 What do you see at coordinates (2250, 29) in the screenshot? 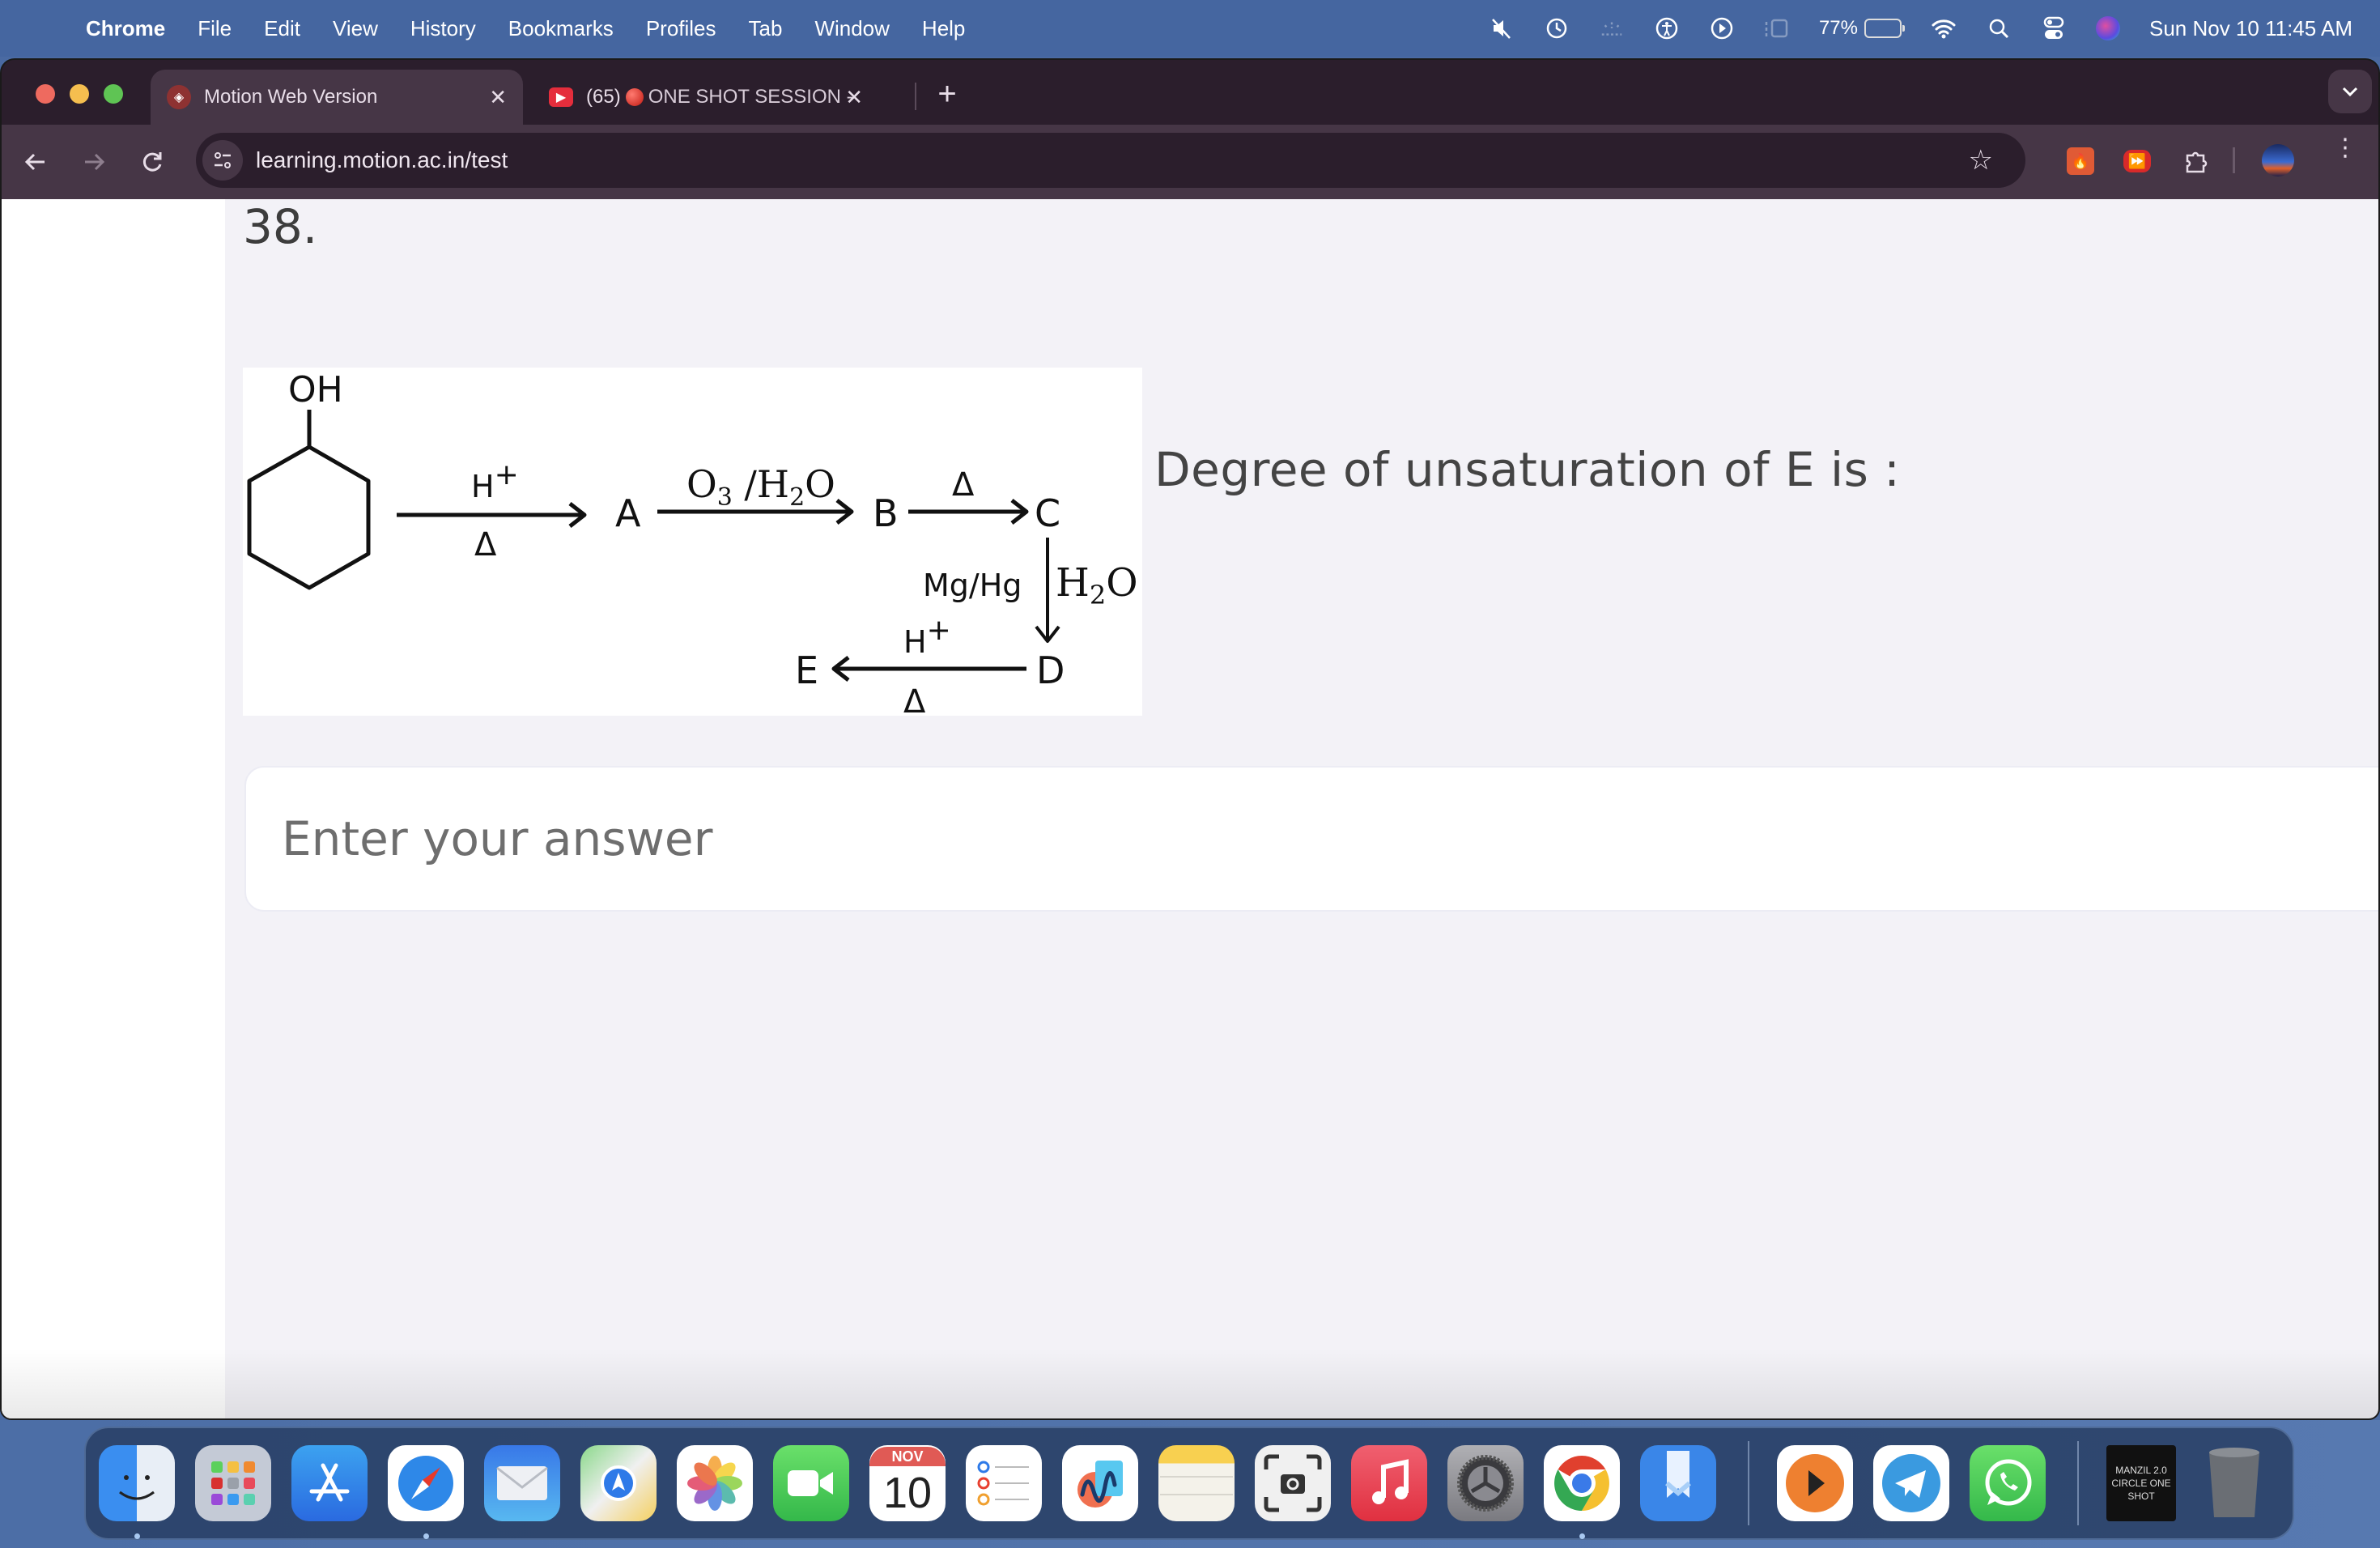
I see `menu-clock: Sun Nov 10 11:45 AM` at bounding box center [2250, 29].